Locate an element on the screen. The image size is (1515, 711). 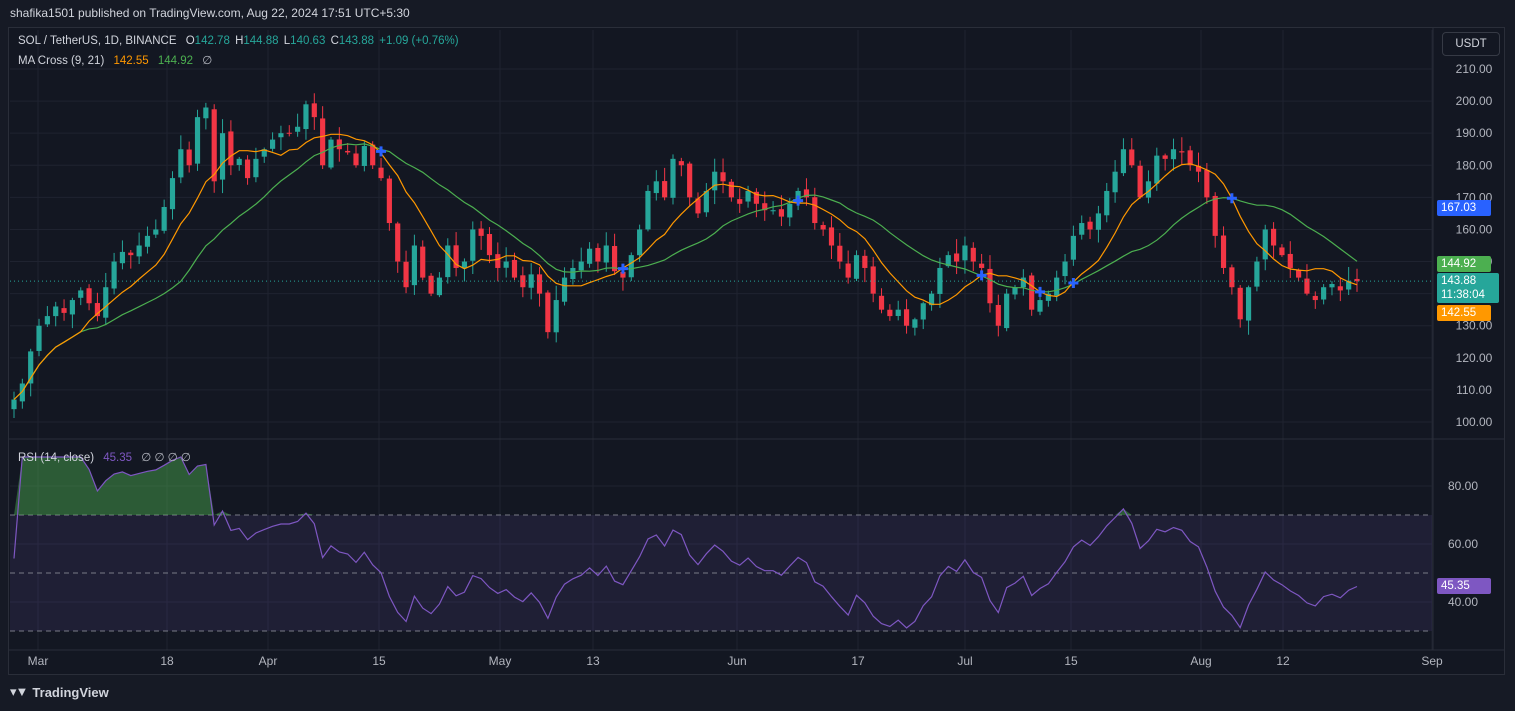
low-value: 140.63 is located at coordinates (308, 41).